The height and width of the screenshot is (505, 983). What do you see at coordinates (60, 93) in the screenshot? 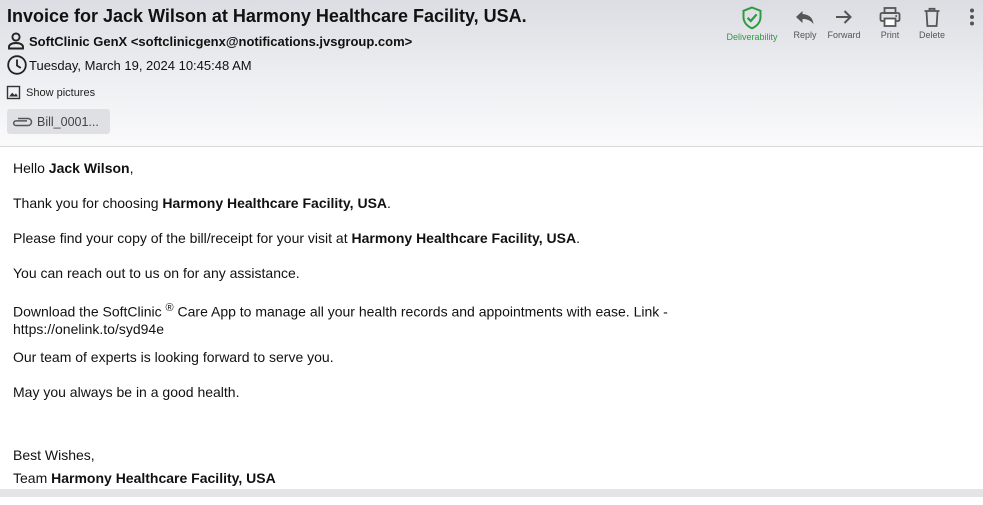
I see `show-pictures-label: Show pictures` at bounding box center [60, 93].